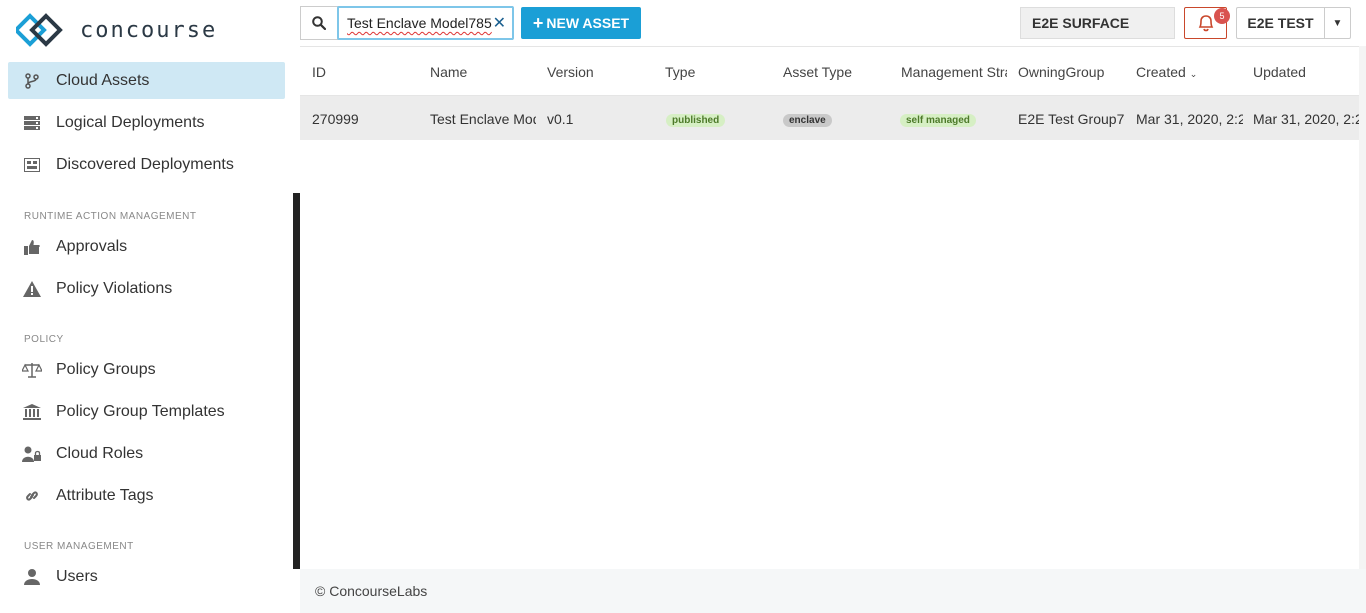 The width and height of the screenshot is (1366, 613). What do you see at coordinates (954, 72) in the screenshot?
I see `column-header-management: Management Strat` at bounding box center [954, 72].